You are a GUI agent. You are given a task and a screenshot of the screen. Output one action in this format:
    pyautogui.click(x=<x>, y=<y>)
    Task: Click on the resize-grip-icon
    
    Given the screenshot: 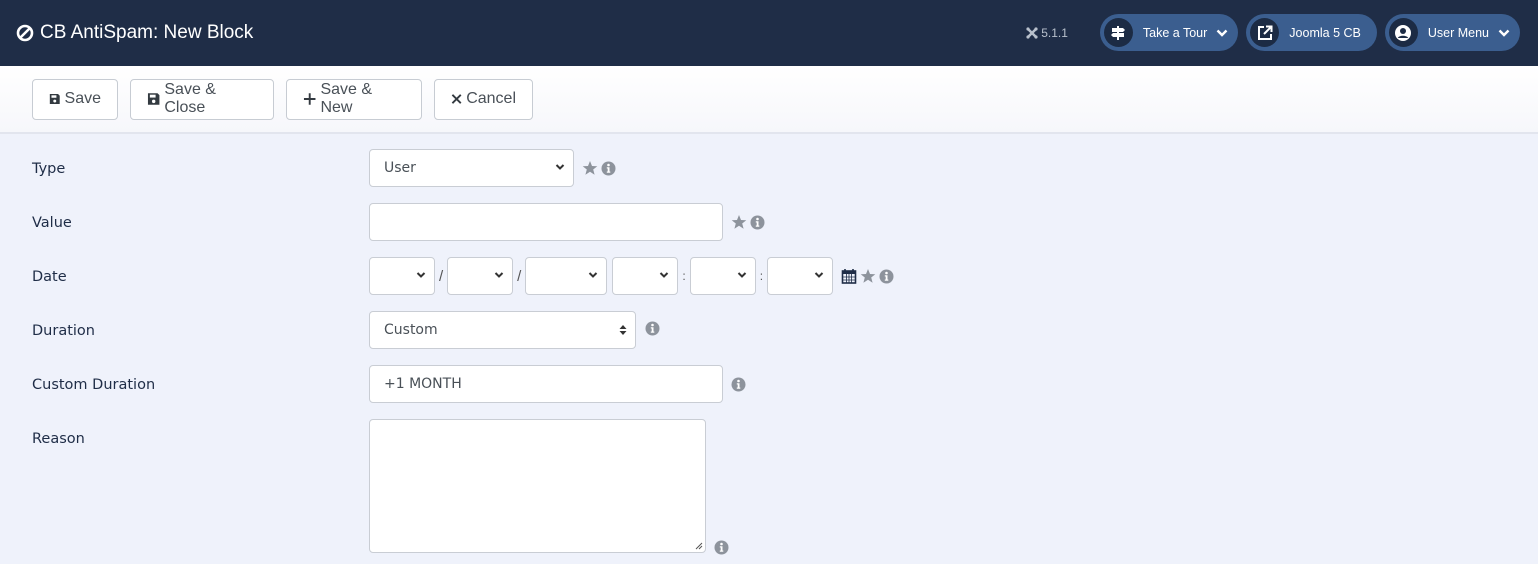 What is the action you would take?
    pyautogui.click(x=698, y=545)
    